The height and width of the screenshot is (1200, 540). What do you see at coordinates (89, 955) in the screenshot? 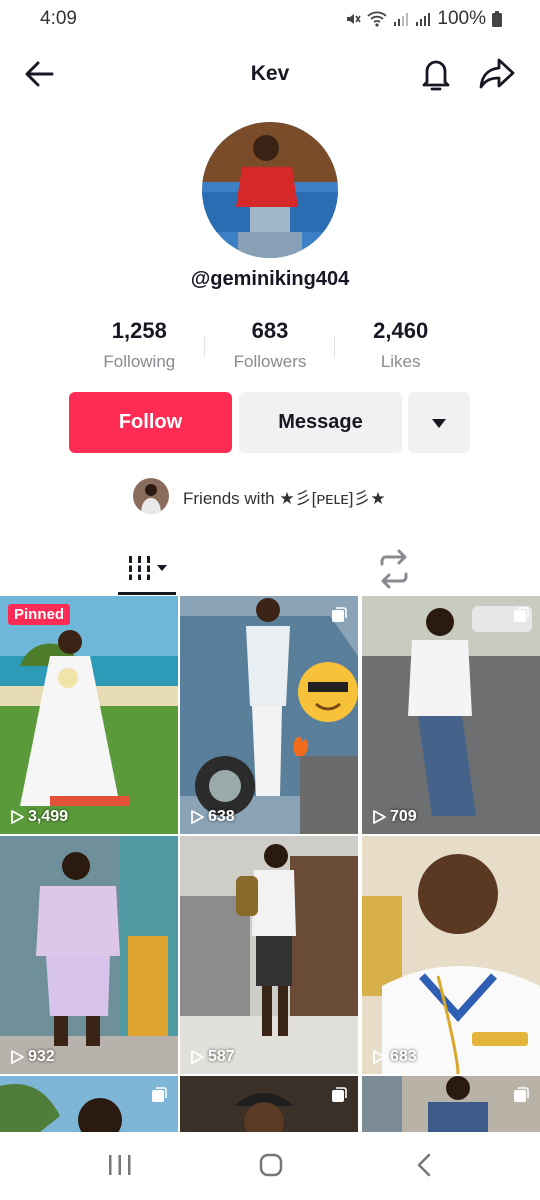
I see `video-tile: 932` at bounding box center [89, 955].